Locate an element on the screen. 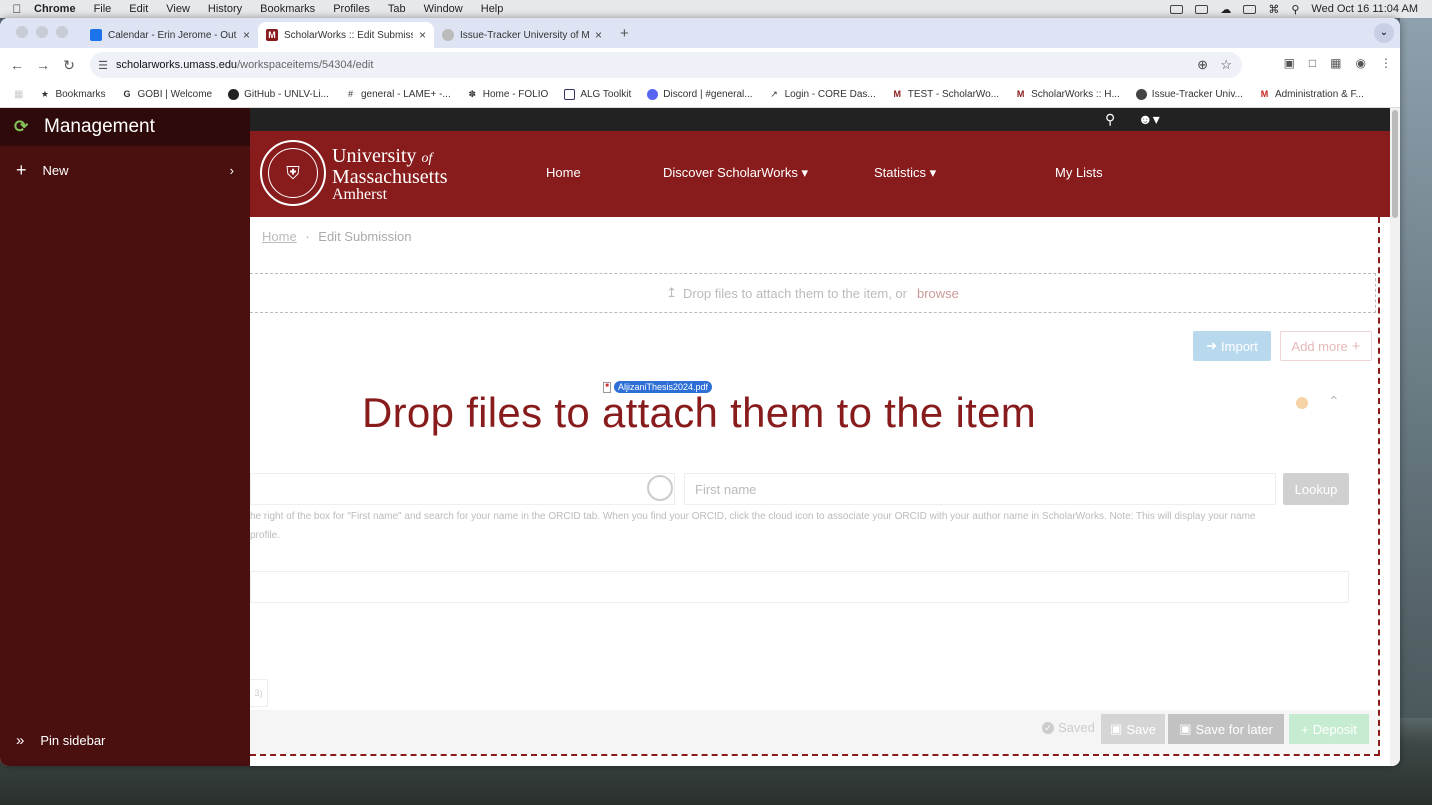 This screenshot has height=805, width=1432. tab-issue-tracker: Issue-Tracker University of M × is located at coordinates (522, 35).